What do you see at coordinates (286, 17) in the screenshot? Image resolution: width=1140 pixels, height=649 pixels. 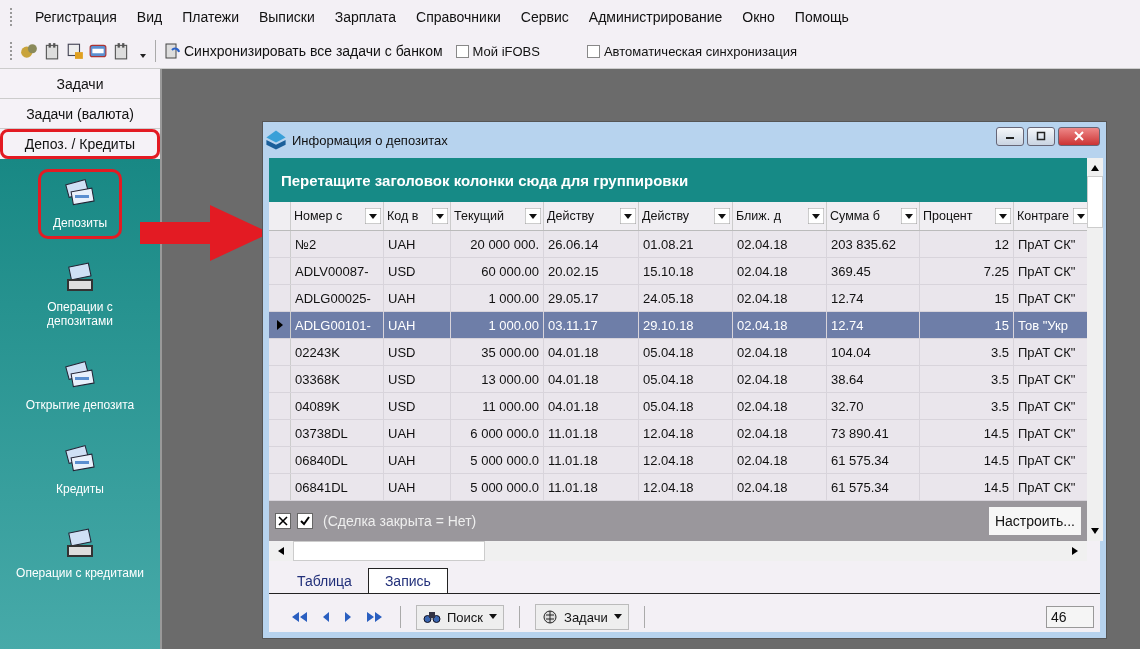 I see `menu-item: Выписки` at bounding box center [286, 17].